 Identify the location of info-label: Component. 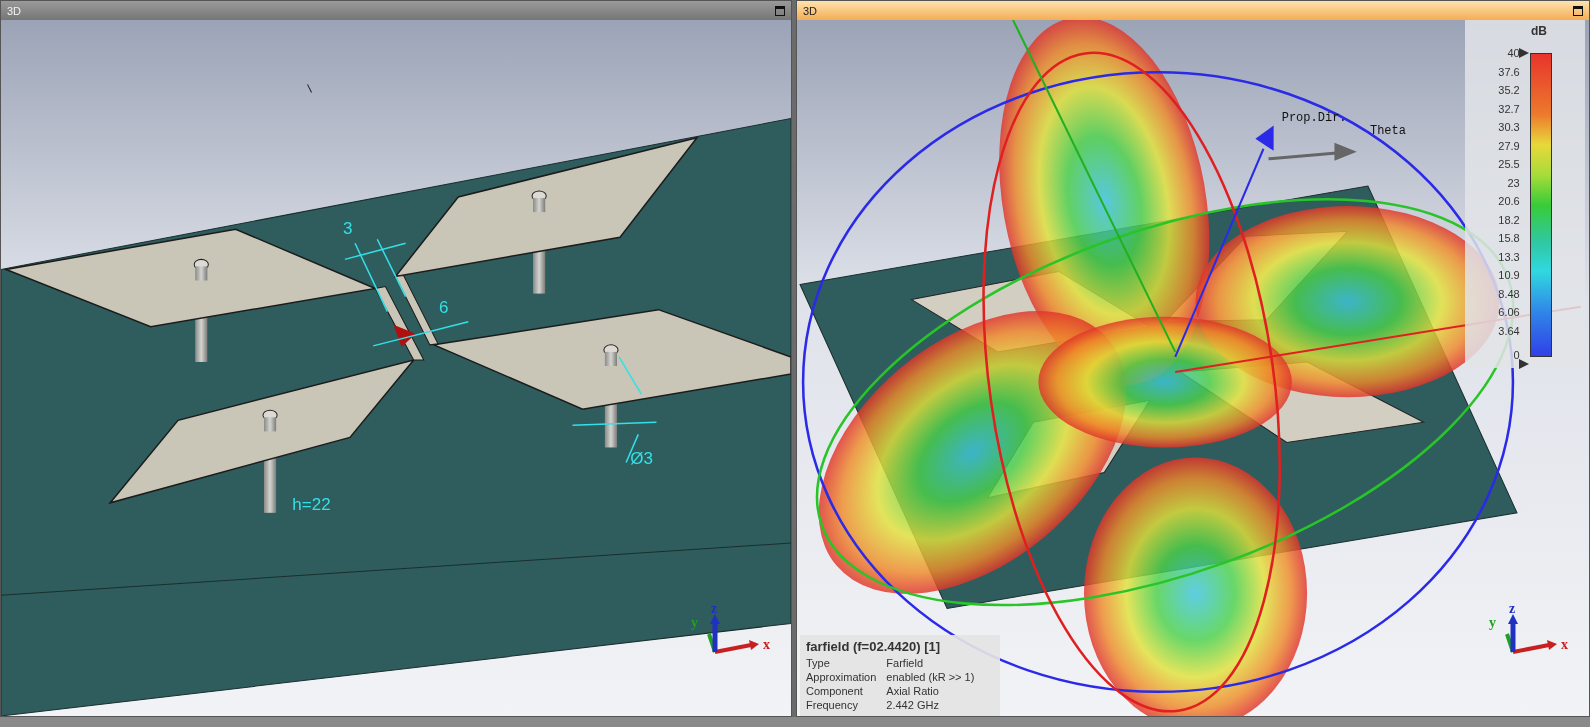
(835, 691).